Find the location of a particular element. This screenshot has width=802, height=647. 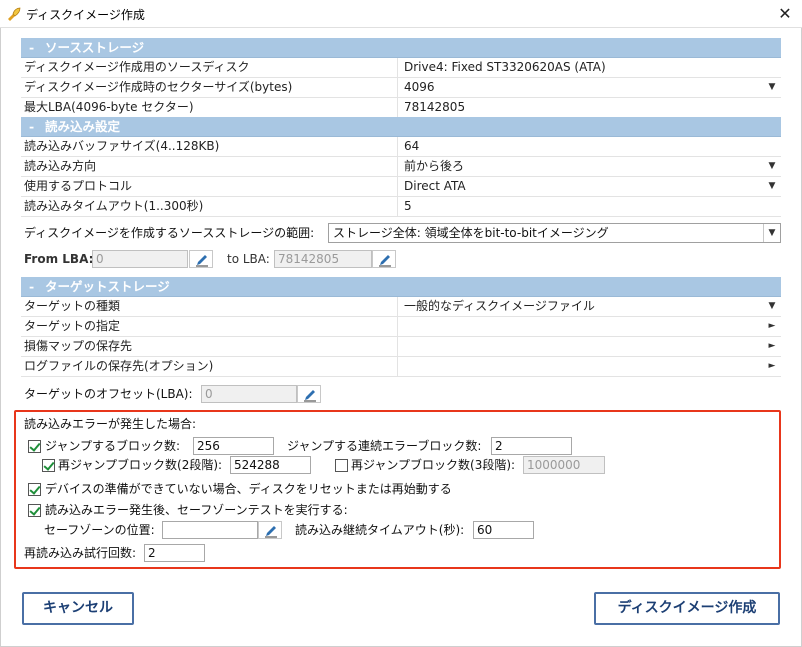

create-disk-image-button: ディスクイメージ作成 is located at coordinates (687, 608).